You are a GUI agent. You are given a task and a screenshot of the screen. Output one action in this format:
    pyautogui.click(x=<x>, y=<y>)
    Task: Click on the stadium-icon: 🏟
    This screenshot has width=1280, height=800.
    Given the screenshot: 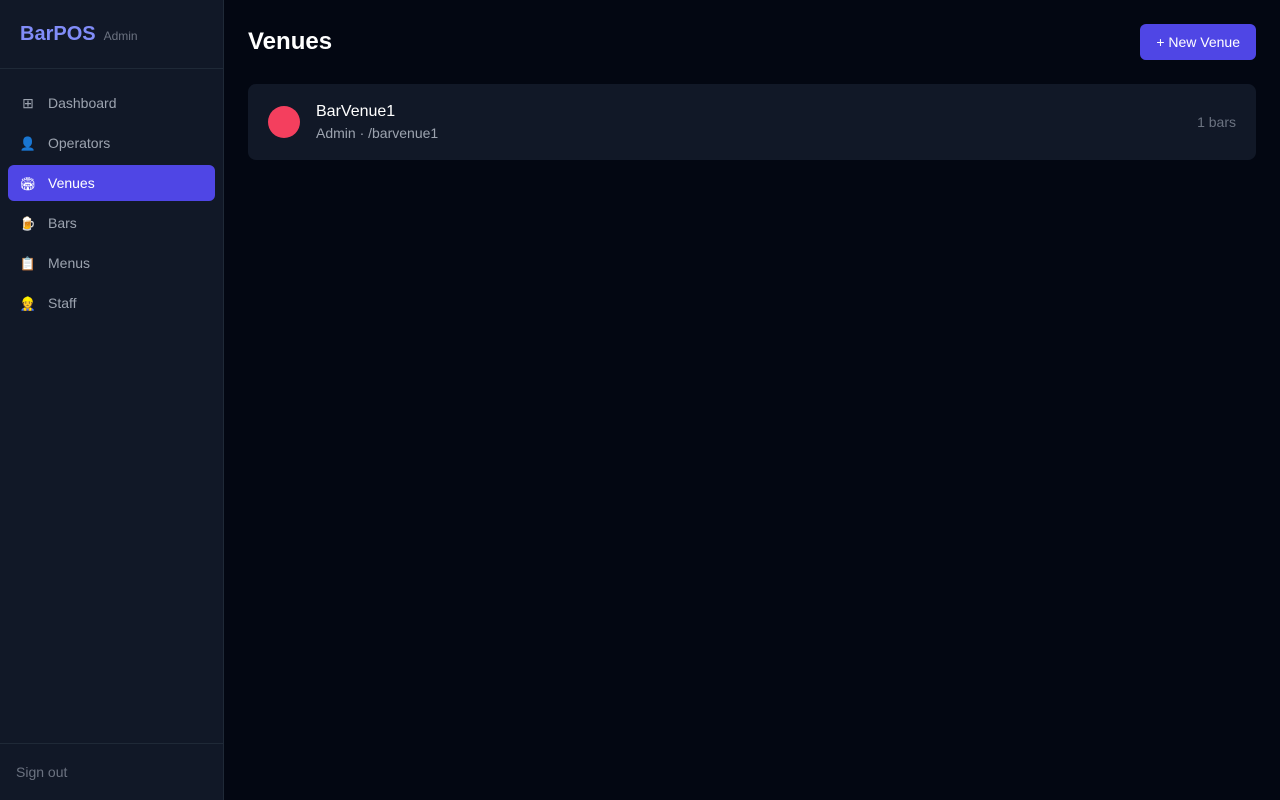 What is the action you would take?
    pyautogui.click(x=28, y=183)
    